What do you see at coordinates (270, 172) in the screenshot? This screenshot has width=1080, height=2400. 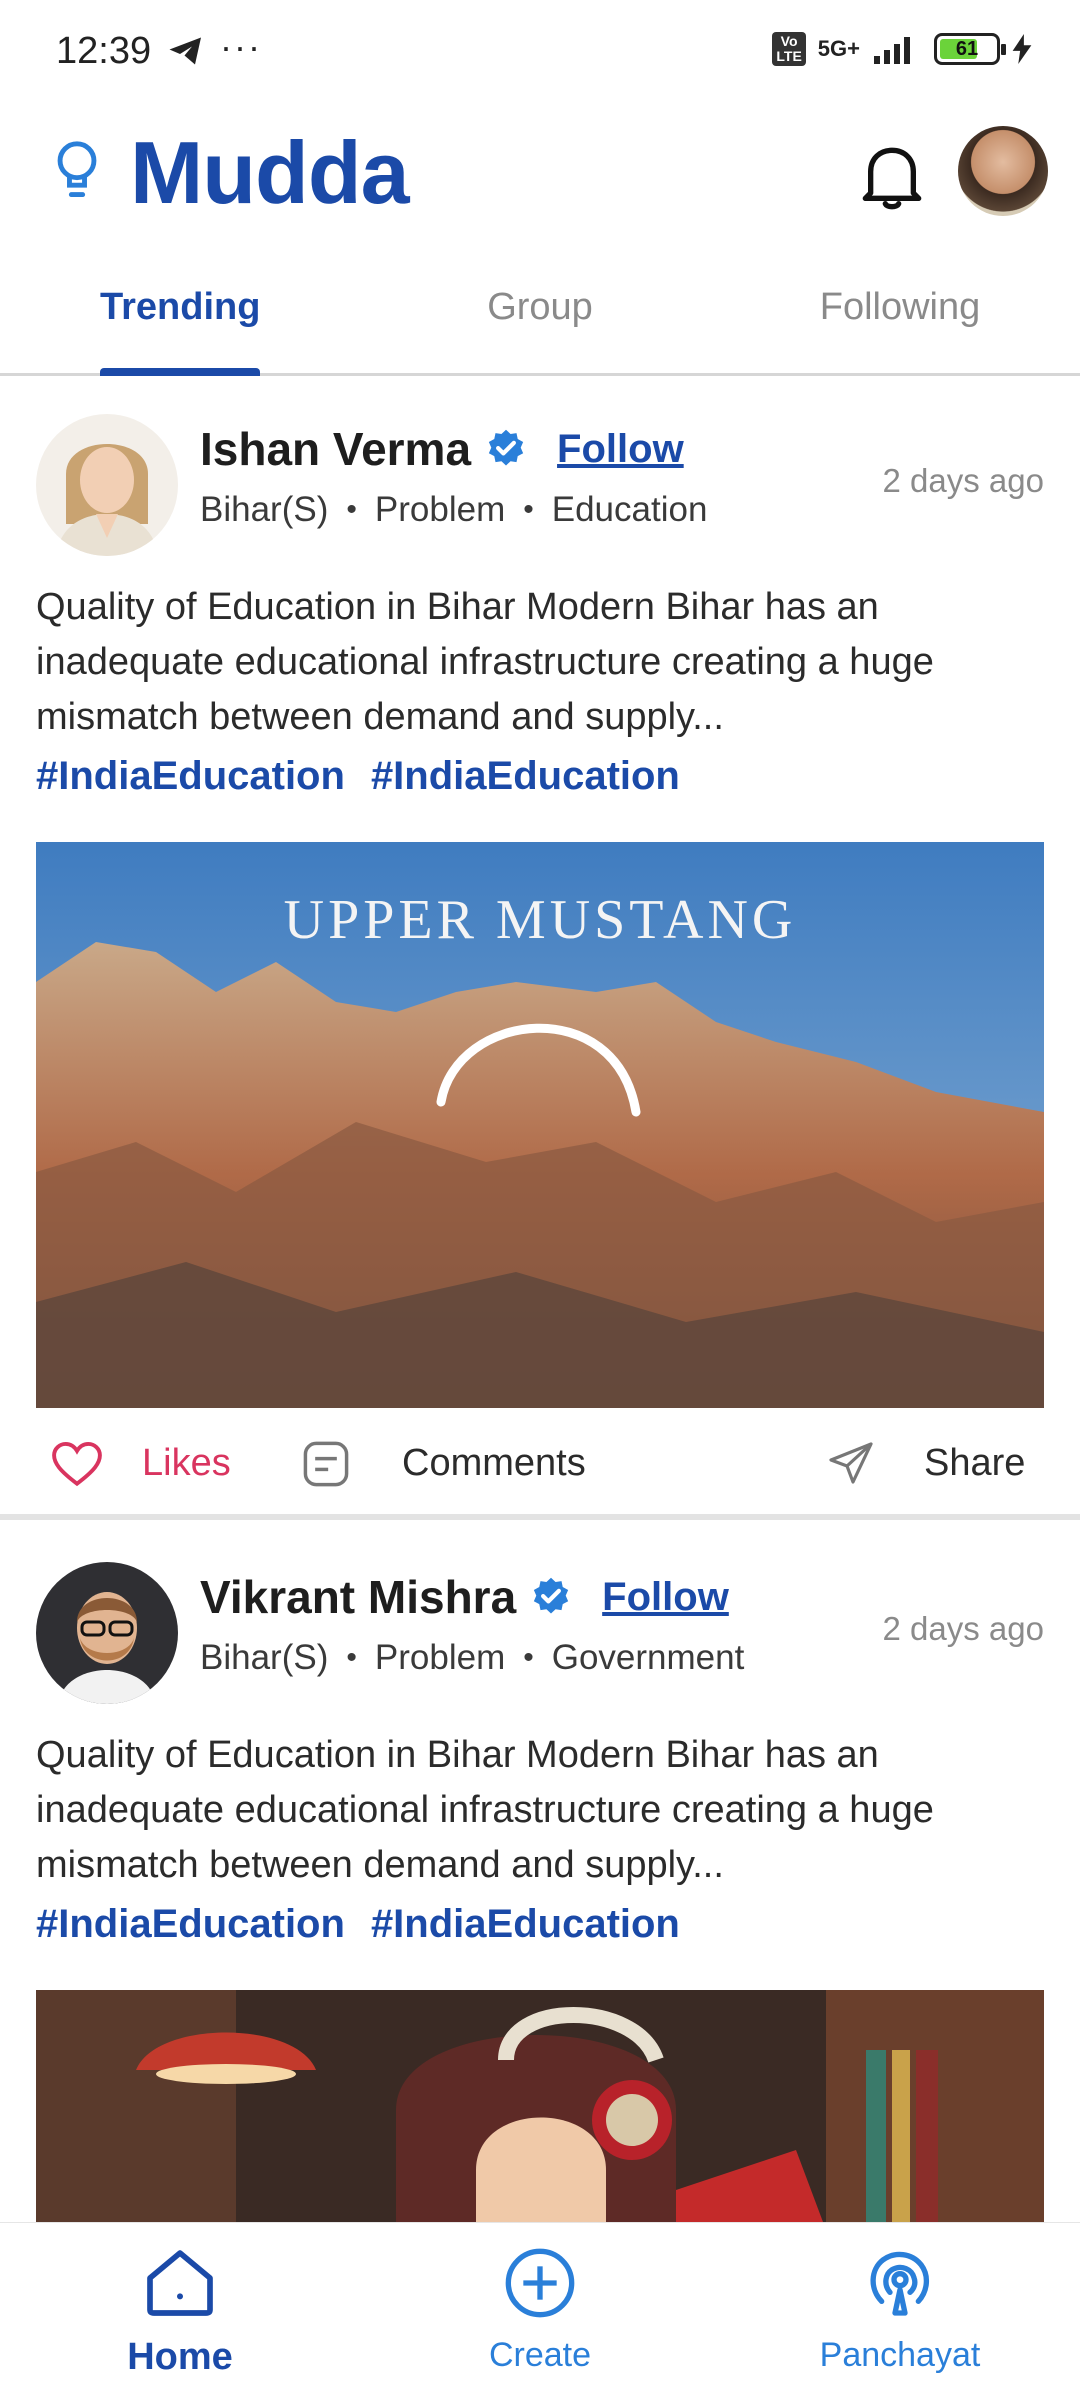 I see `app-title: Mudda` at bounding box center [270, 172].